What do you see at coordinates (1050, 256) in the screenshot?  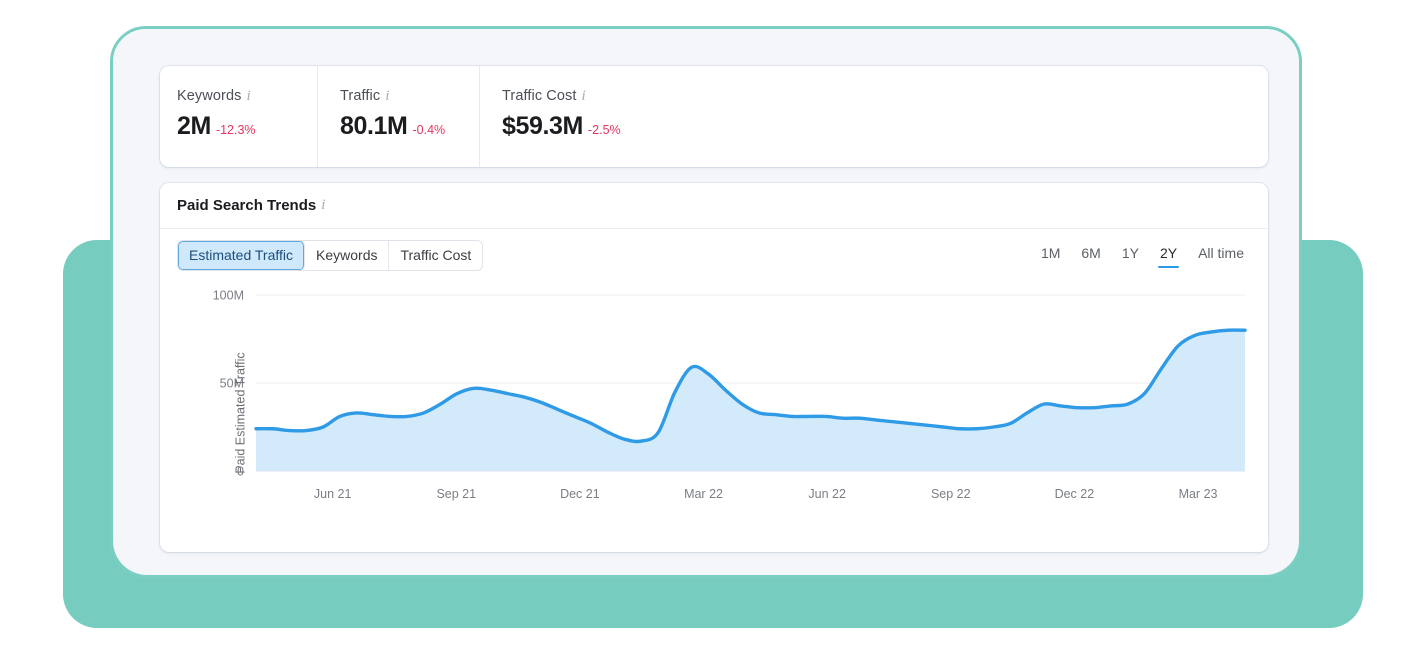 I see `range-1m: 1M` at bounding box center [1050, 256].